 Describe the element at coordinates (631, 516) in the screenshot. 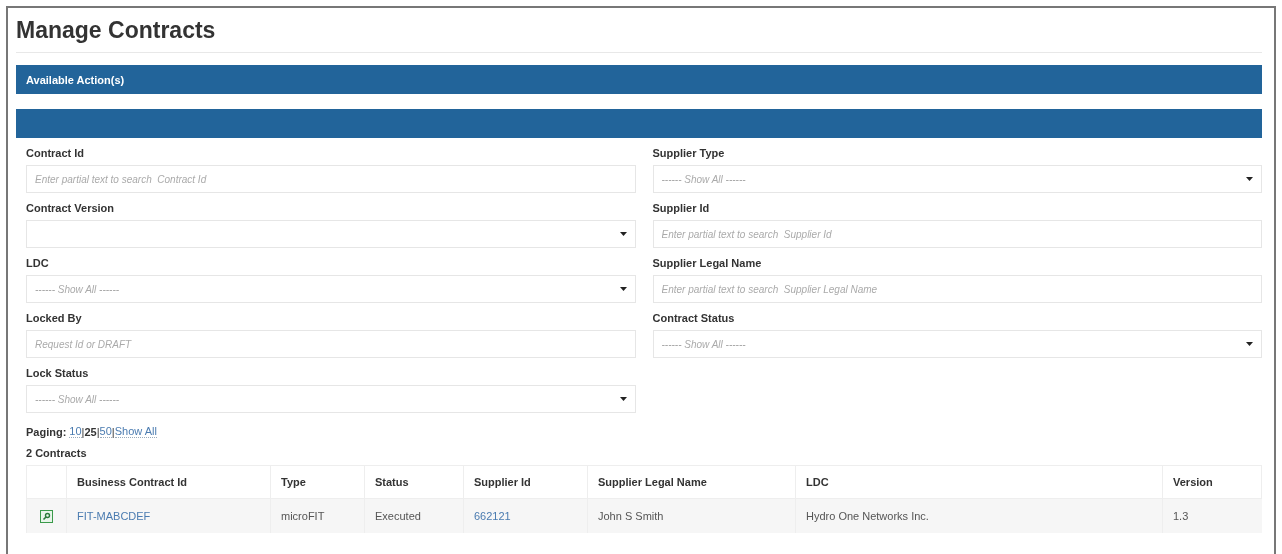

I see `table-cell: John S Smith` at that location.